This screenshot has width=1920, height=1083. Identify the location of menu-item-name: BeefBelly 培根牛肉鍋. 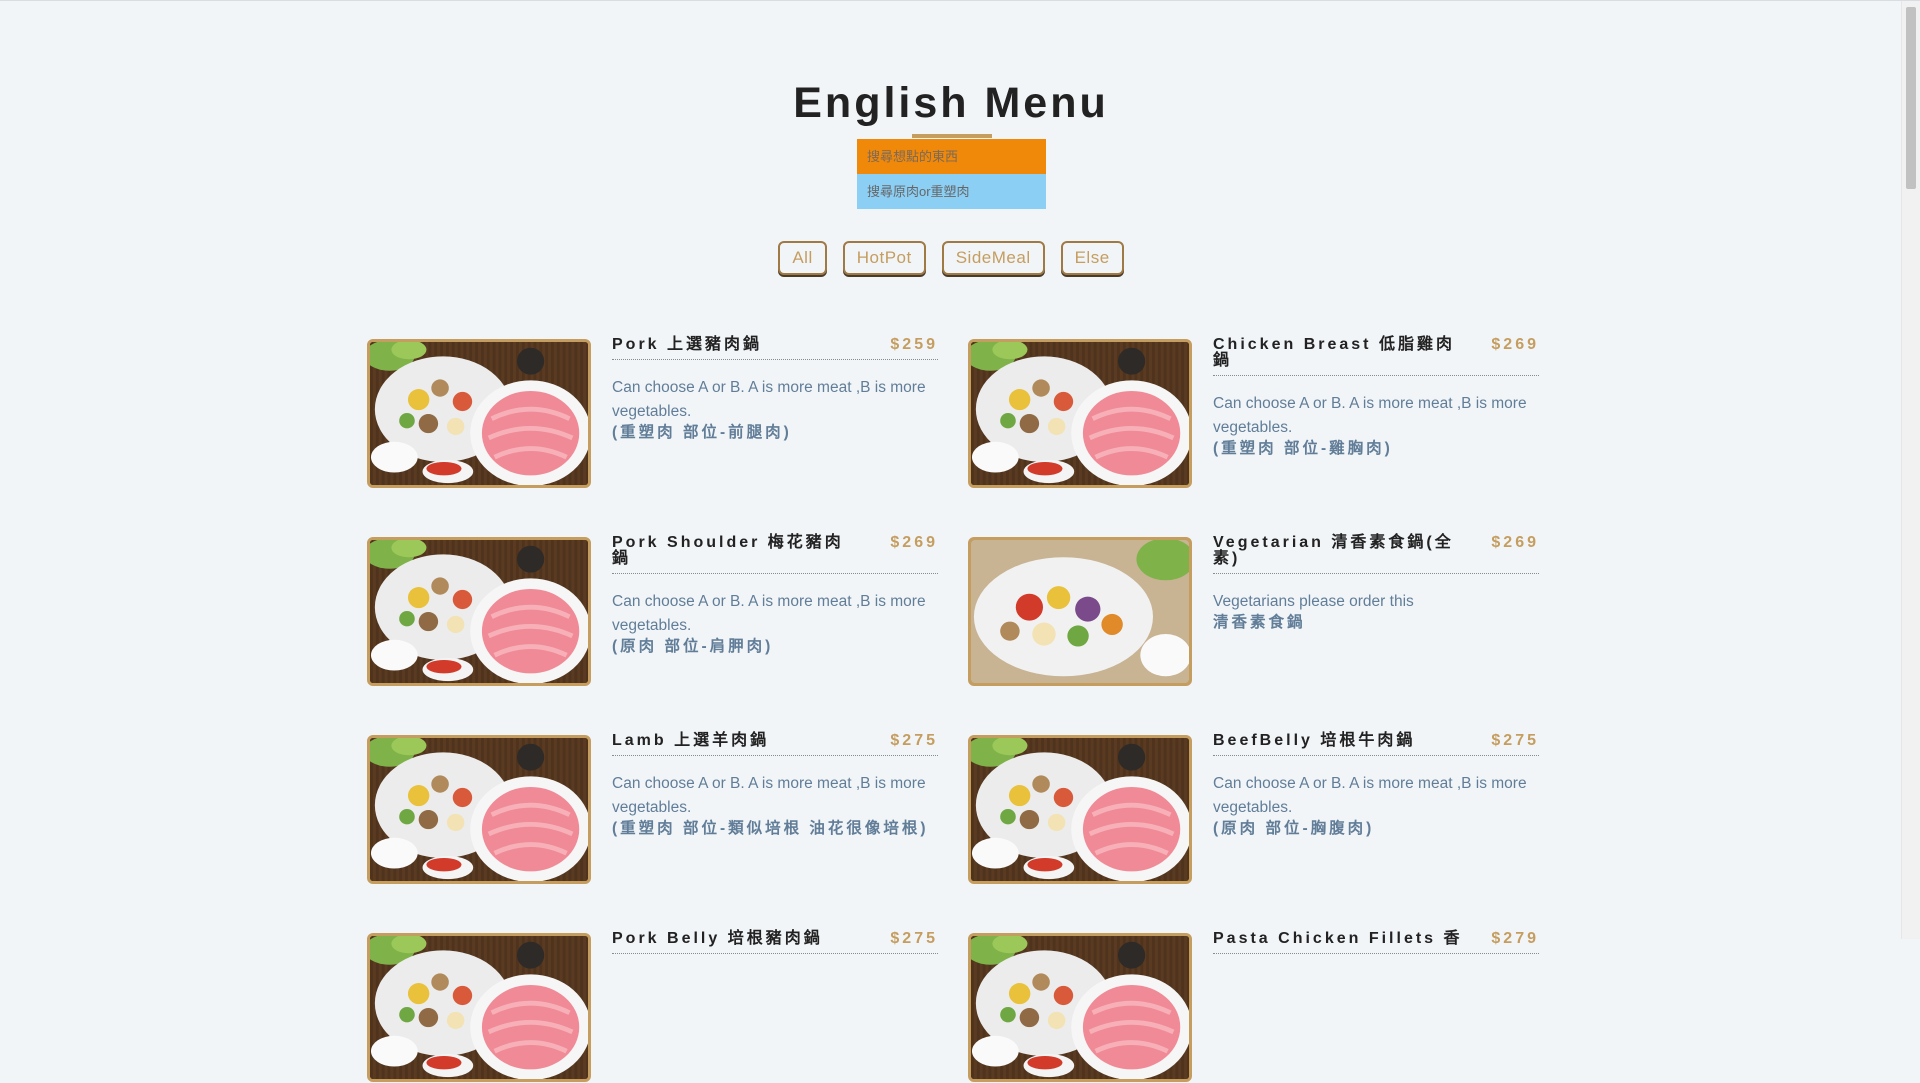
(1314, 740).